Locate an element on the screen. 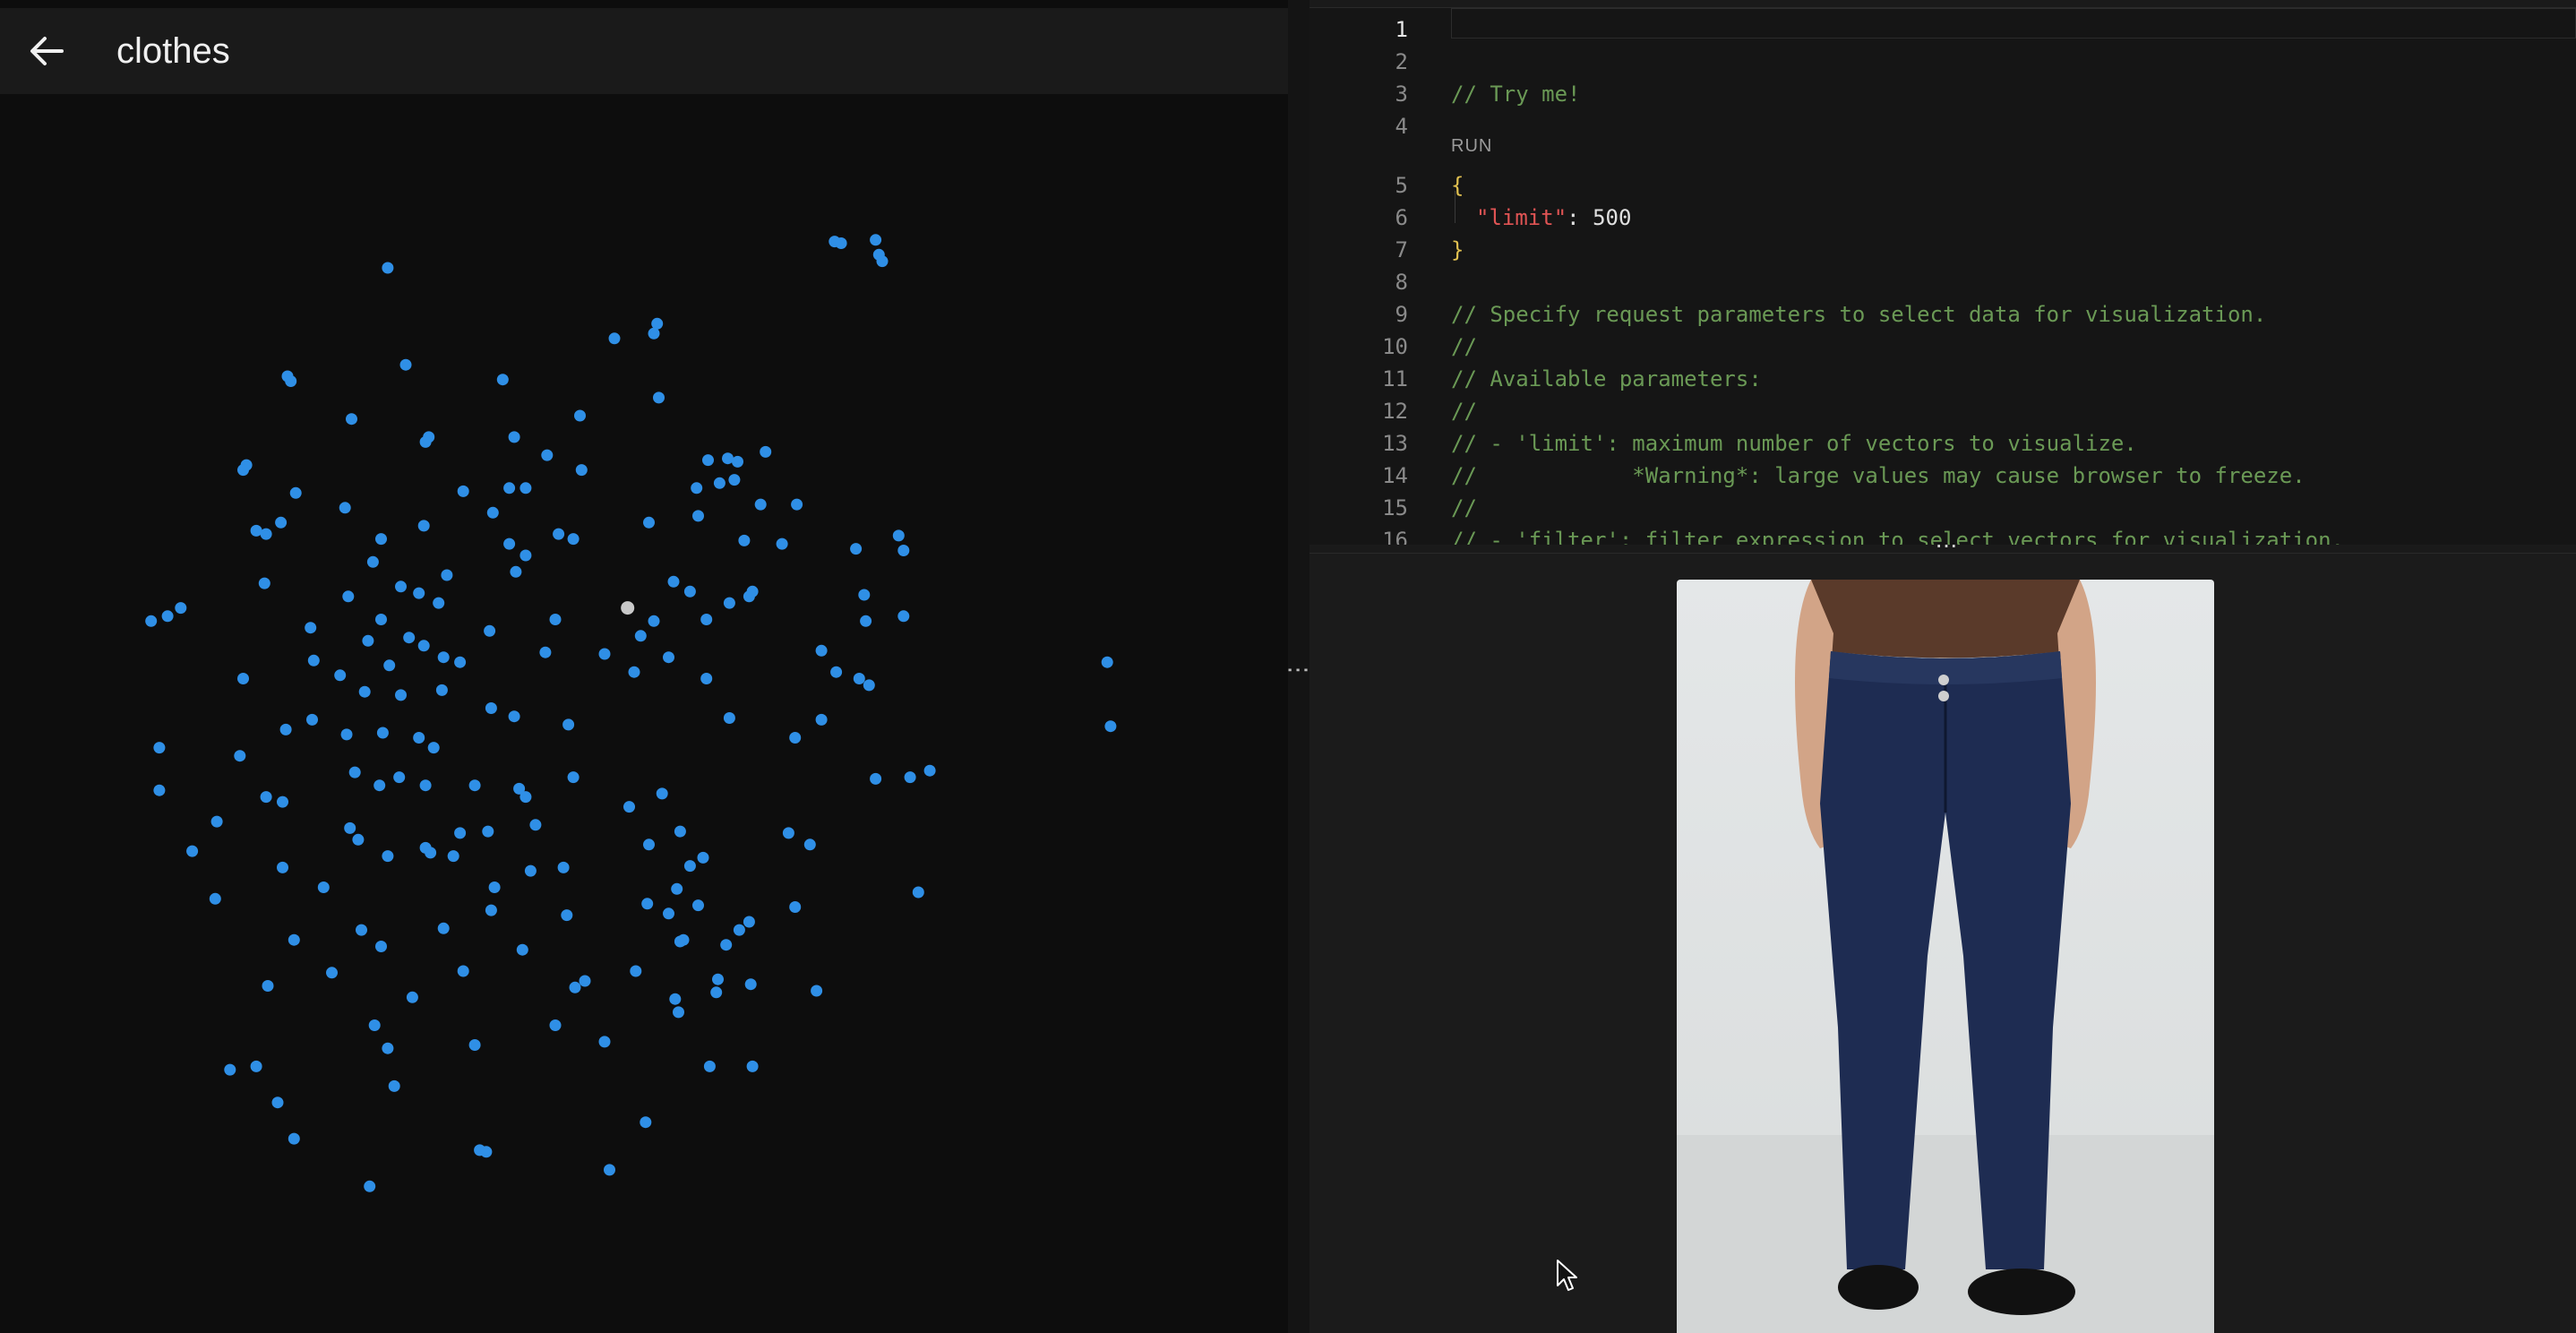 This screenshot has width=2576, height=1333. code-line: "limit": 500 is located at coordinates (1553, 218).